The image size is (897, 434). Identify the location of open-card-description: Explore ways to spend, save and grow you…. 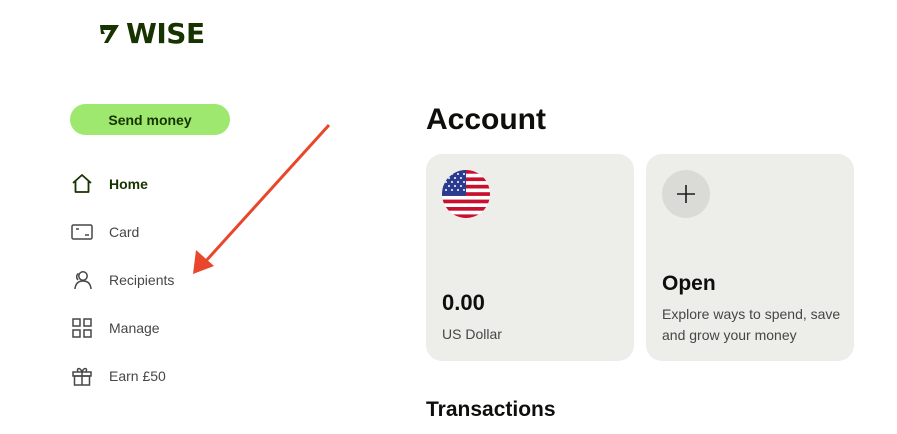
(751, 324).